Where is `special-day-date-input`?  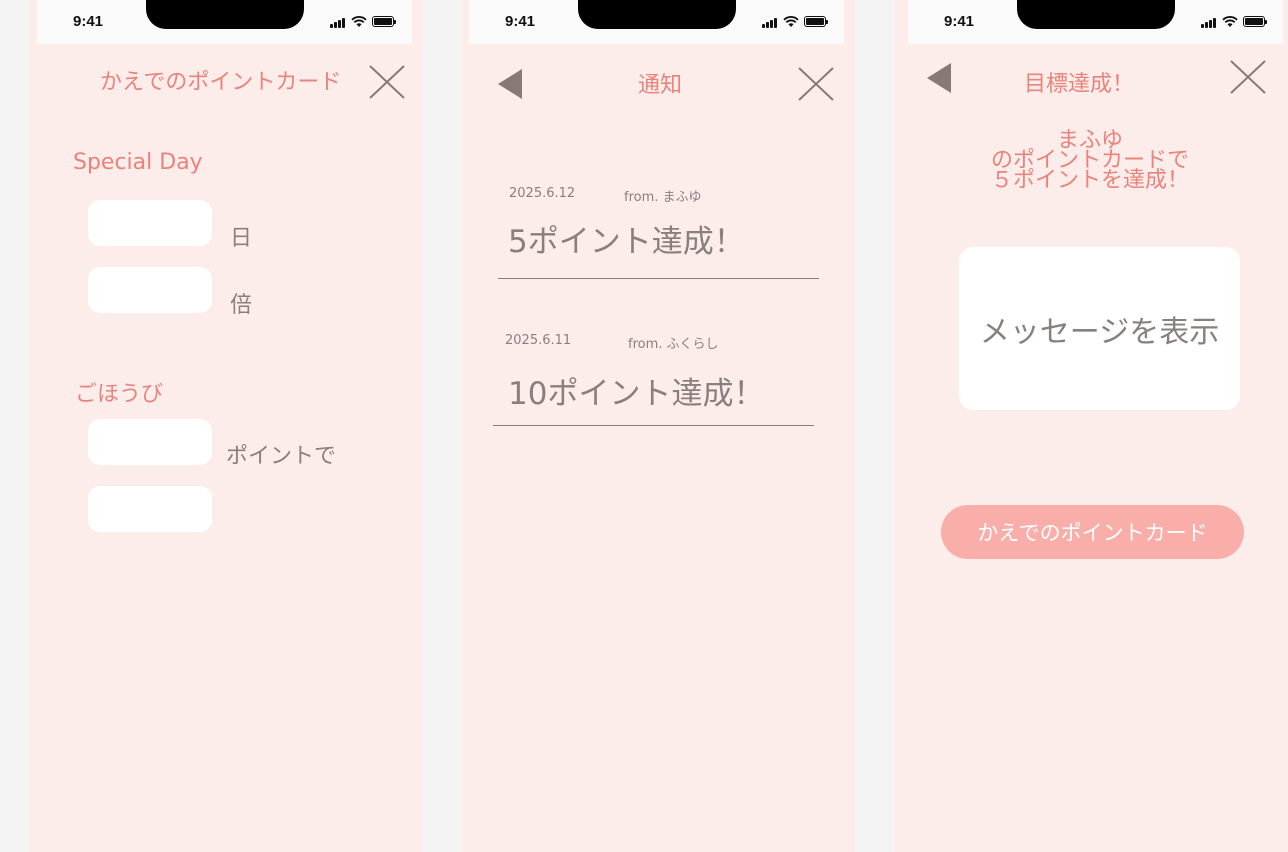 special-day-date-input is located at coordinates (150, 223).